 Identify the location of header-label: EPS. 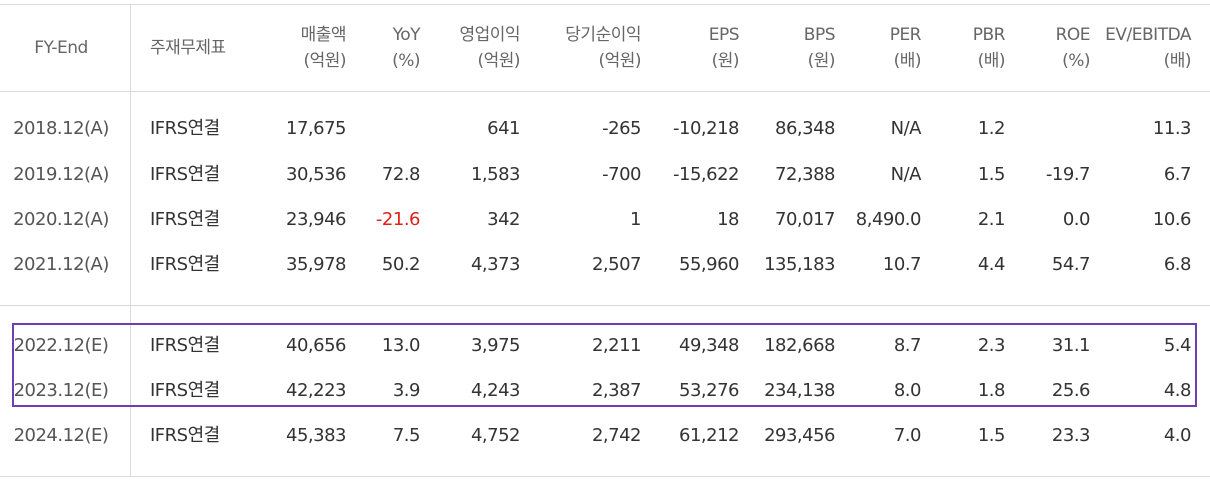
(724, 35).